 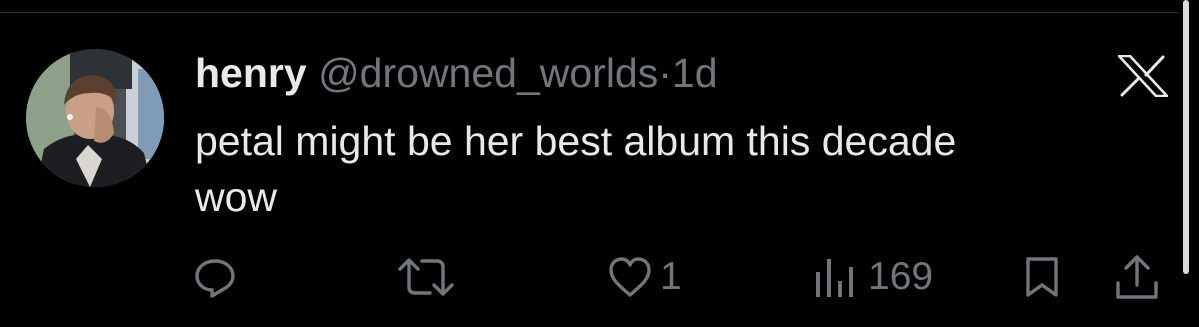 I want to click on like-count: 1, so click(x=671, y=276).